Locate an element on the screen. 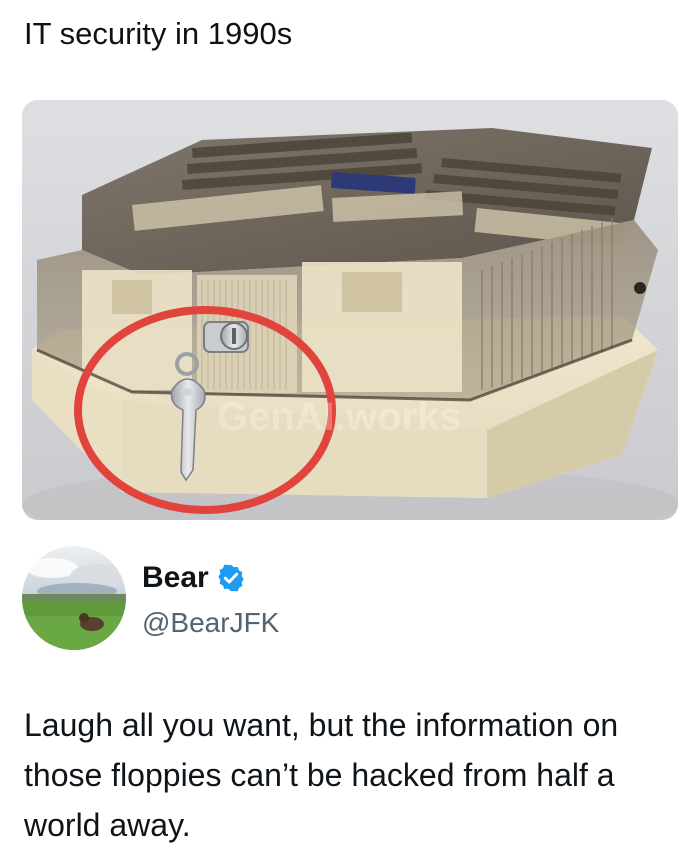 The image size is (700, 861). user-handle: @BearJFK is located at coordinates (210, 623).